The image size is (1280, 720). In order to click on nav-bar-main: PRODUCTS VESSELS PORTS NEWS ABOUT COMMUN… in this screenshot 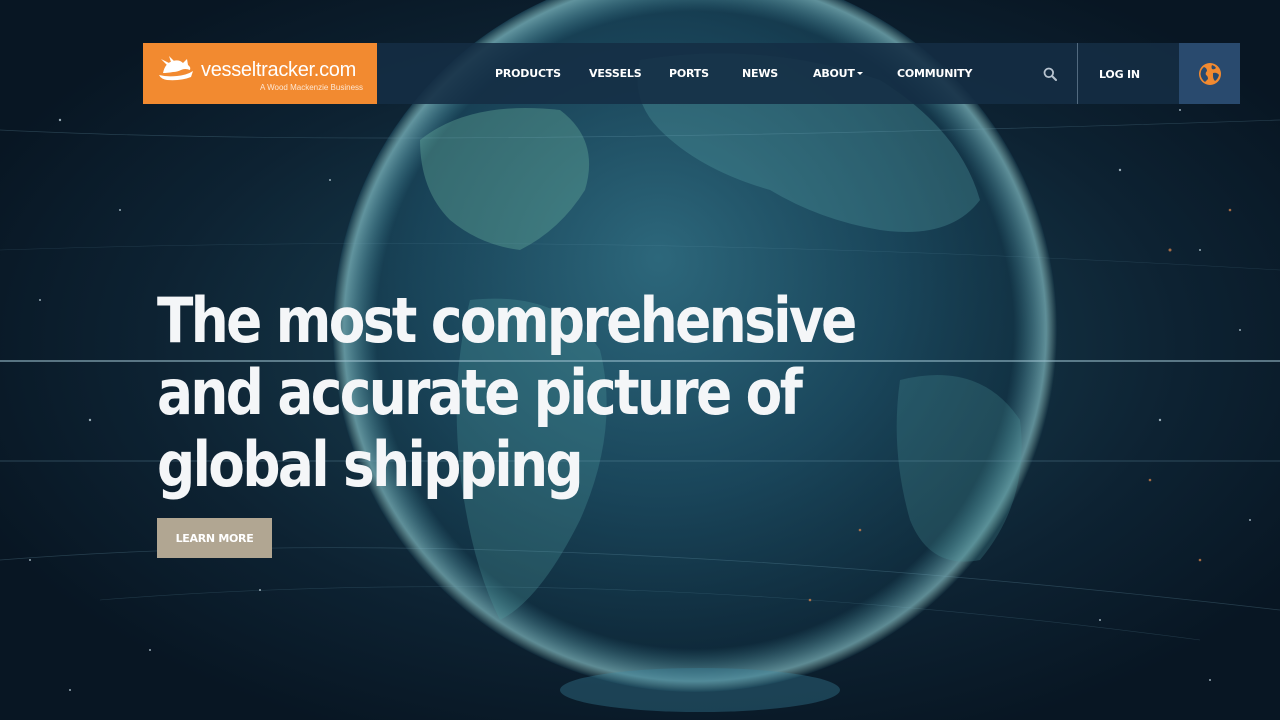, I will do `click(808, 73)`.